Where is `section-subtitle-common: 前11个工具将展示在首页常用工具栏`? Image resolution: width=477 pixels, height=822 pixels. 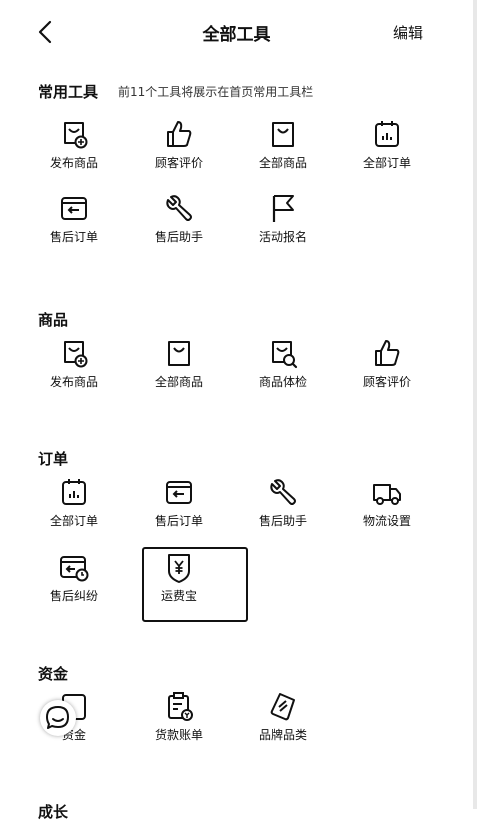
section-subtitle-common: 前11个工具将展示在首页常用工具栏 is located at coordinates (216, 92).